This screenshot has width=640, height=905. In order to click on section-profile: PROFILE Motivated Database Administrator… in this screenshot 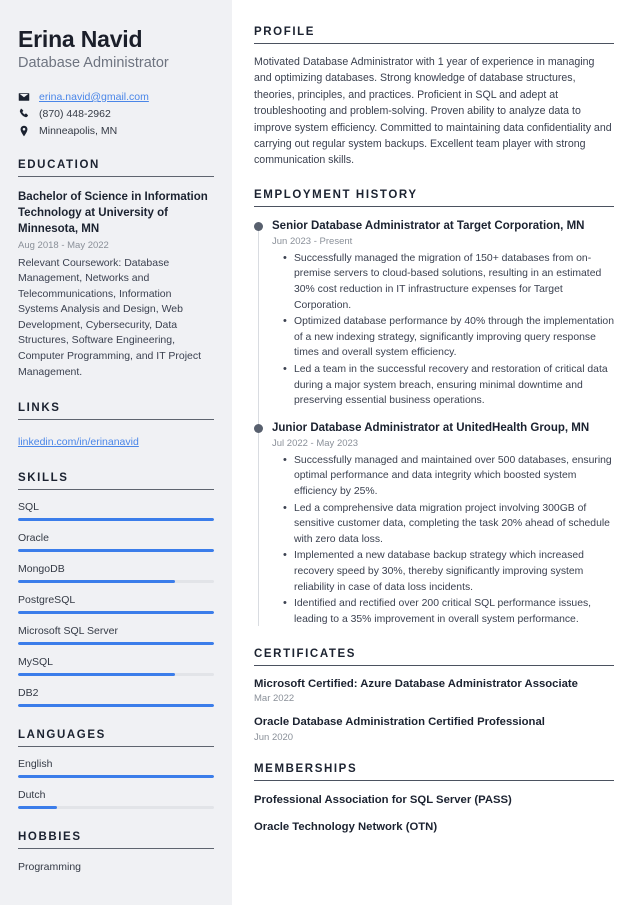, I will do `click(434, 97)`.